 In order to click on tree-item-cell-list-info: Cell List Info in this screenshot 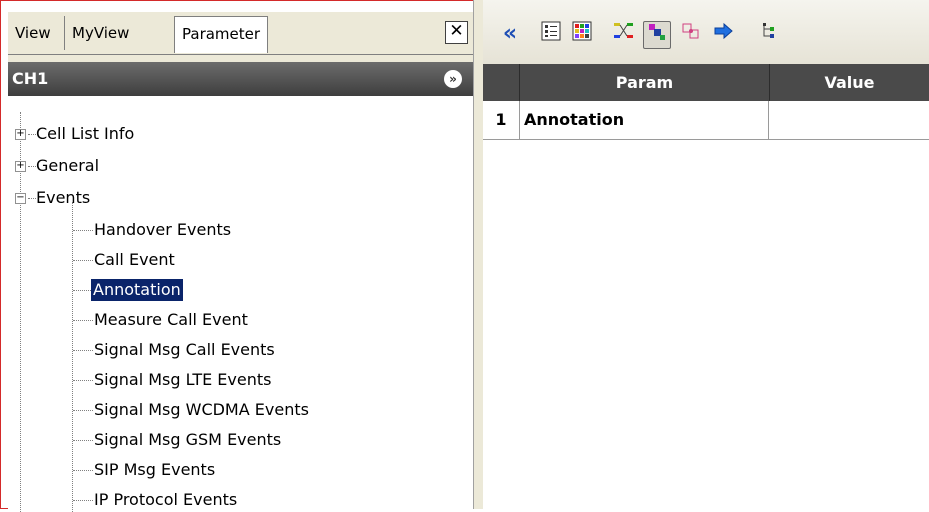, I will do `click(85, 134)`.